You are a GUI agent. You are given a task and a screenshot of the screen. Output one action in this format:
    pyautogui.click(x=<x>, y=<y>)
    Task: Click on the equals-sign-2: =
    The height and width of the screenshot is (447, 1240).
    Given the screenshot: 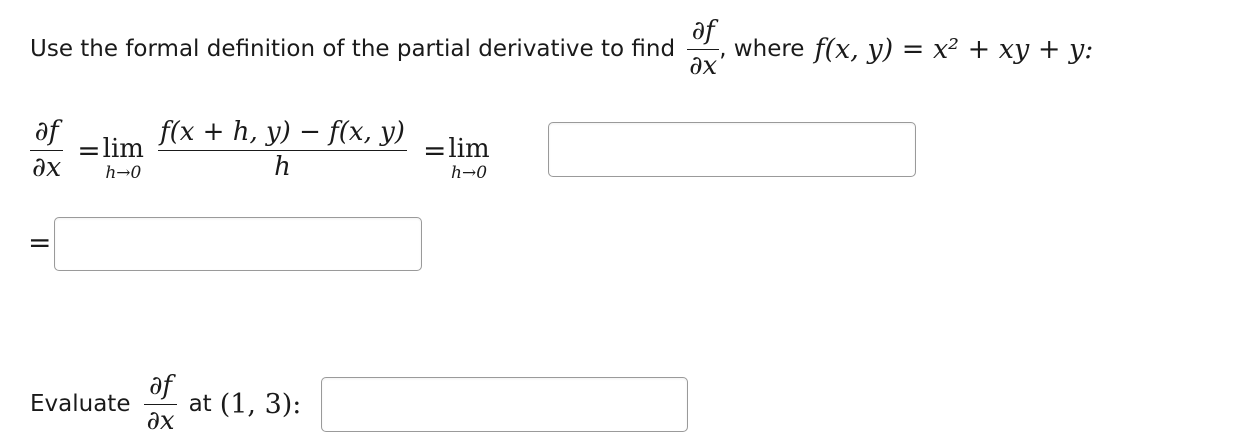 What is the action you would take?
    pyautogui.click(x=434, y=150)
    